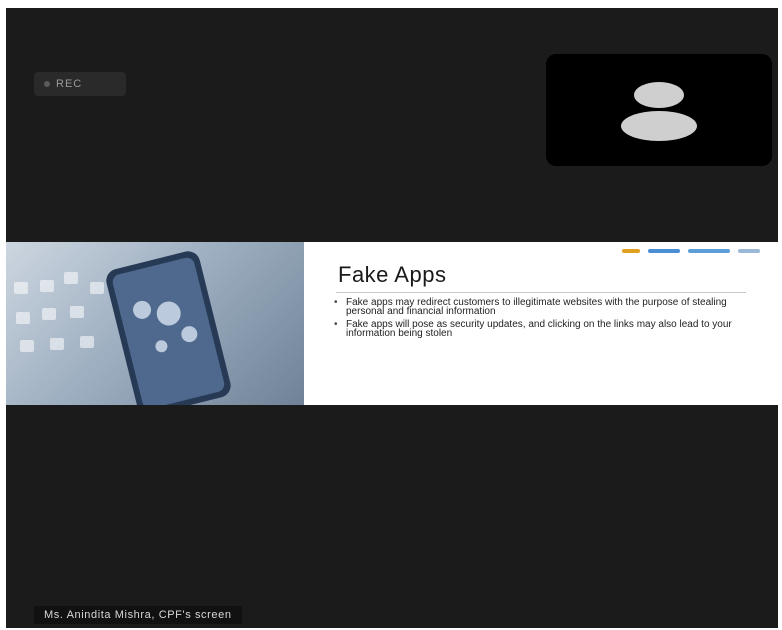 This screenshot has width=782, height=630. What do you see at coordinates (138, 615) in the screenshot?
I see `screen-share-name-label: Ms. Anindita Mishra, CPF's screen` at bounding box center [138, 615].